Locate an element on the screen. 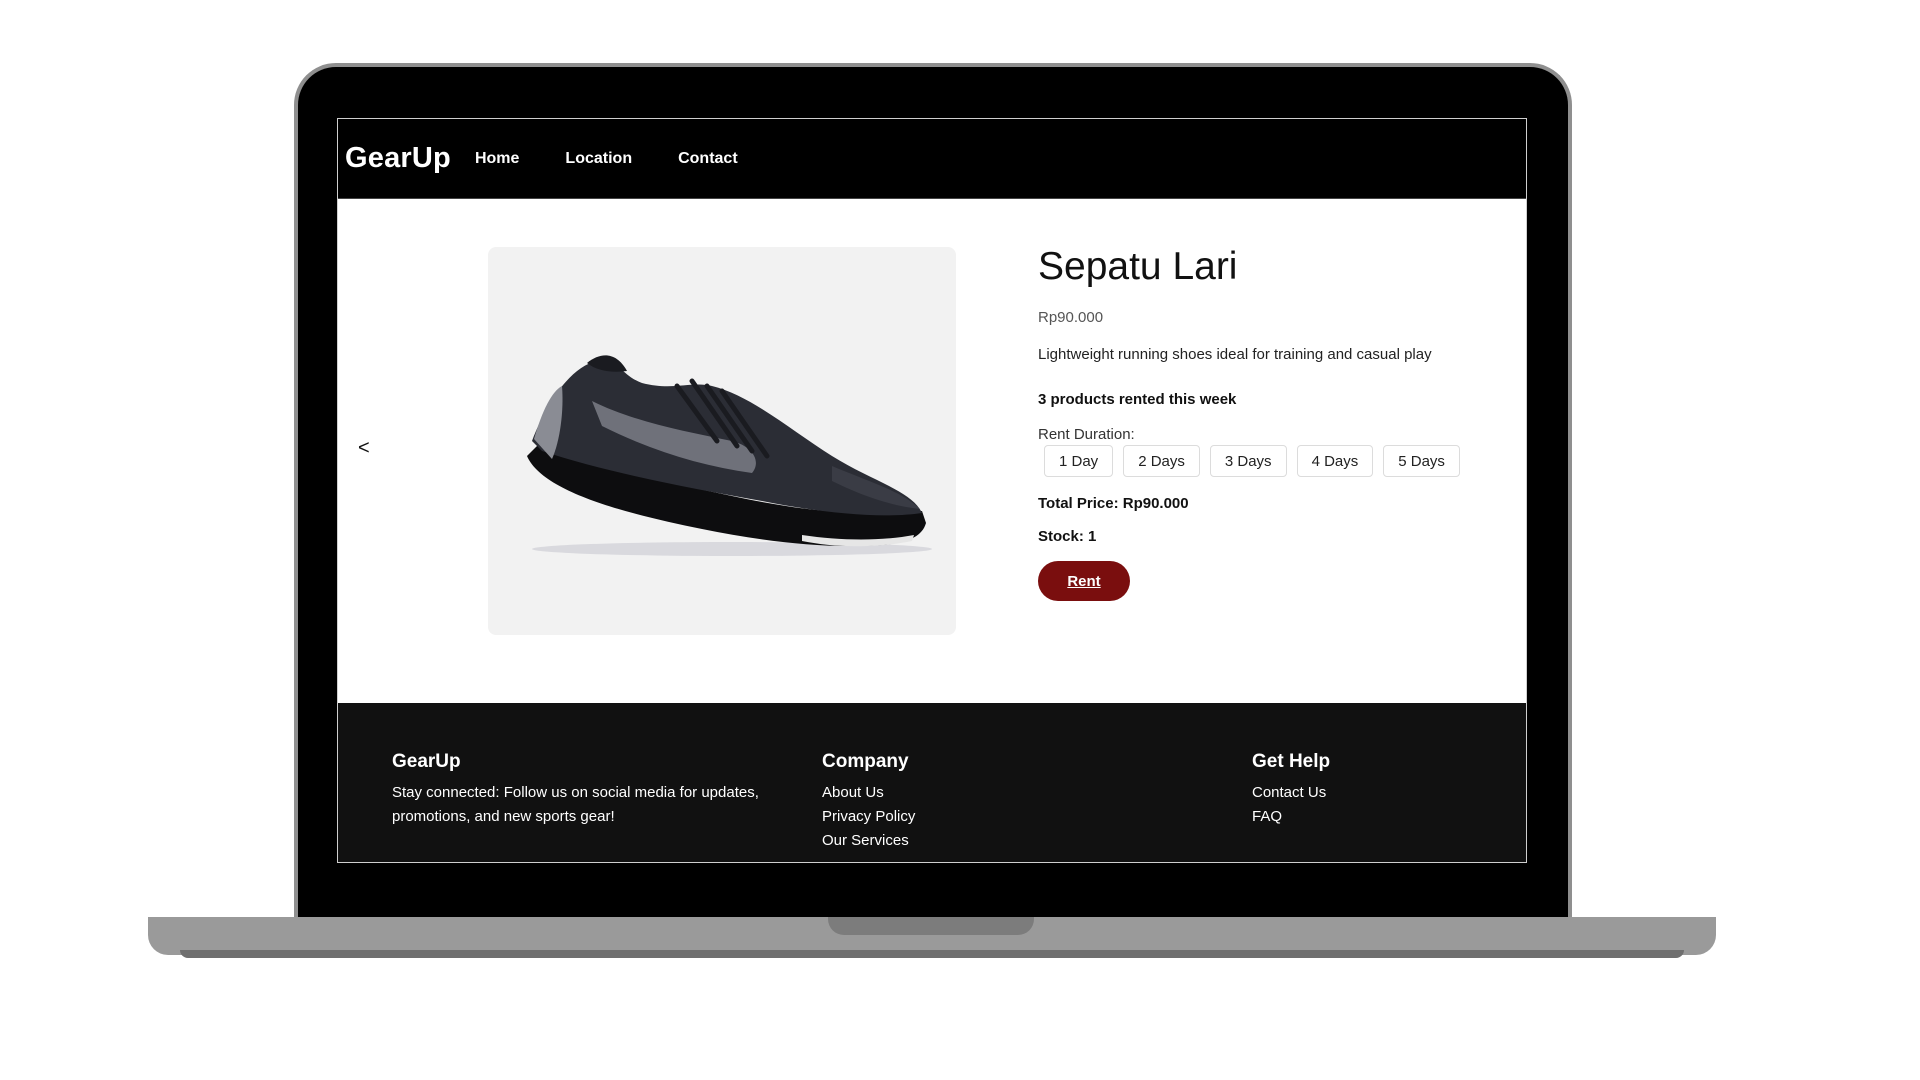  stock-count: Stock: 1 is located at coordinates (1067, 536).